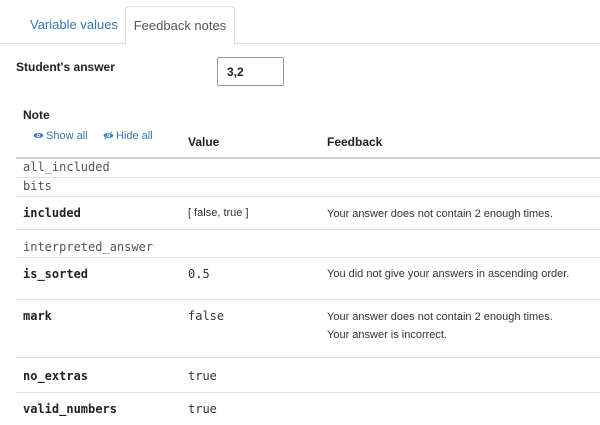  What do you see at coordinates (38, 135) in the screenshot?
I see `eye-icon` at bounding box center [38, 135].